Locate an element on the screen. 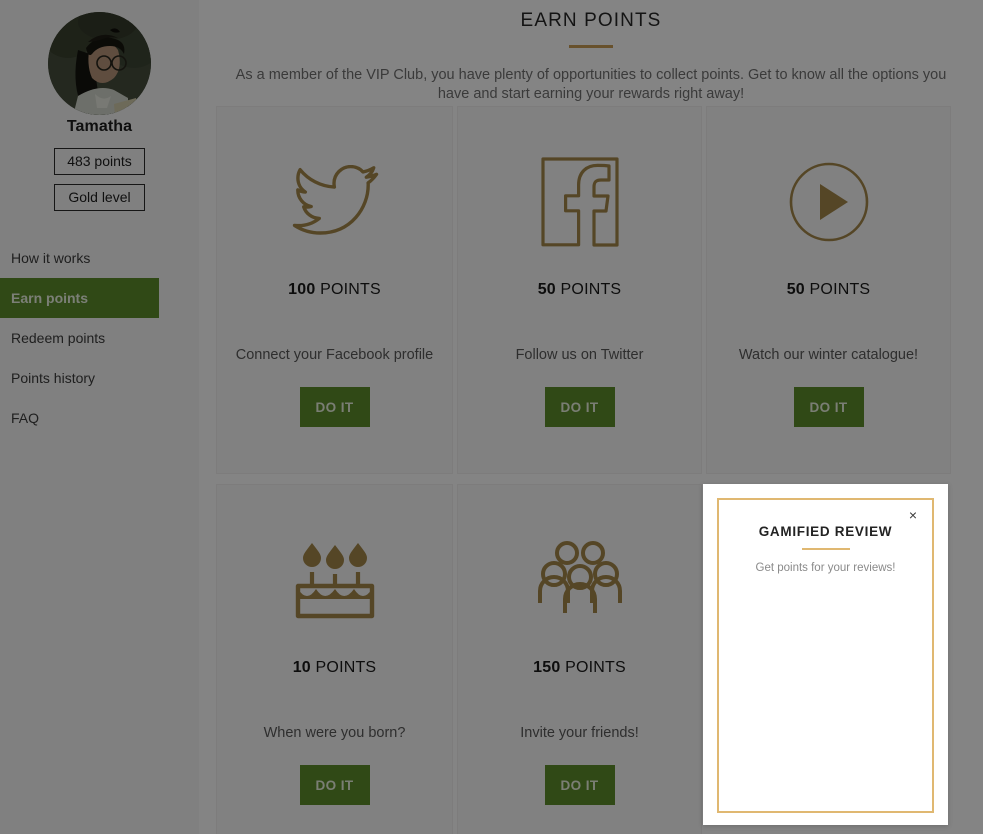 This screenshot has height=834, width=983. sidebar-item-points-history: Points history is located at coordinates (99, 378).